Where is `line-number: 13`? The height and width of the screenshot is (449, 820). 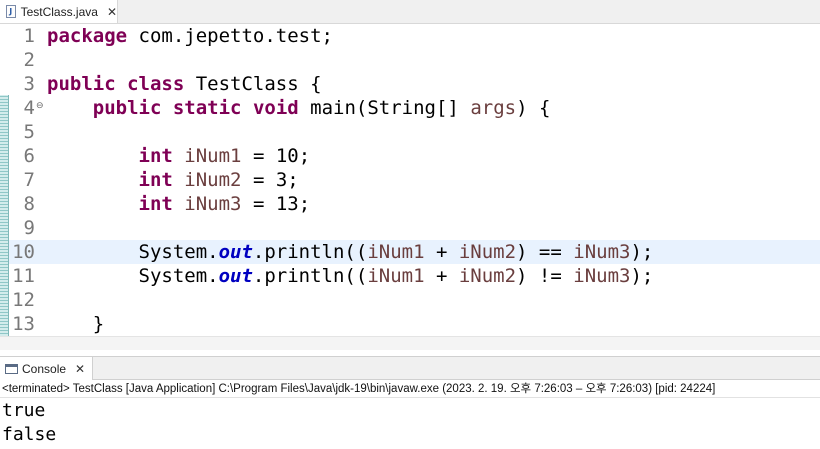 line-number: 13 is located at coordinates (23, 324).